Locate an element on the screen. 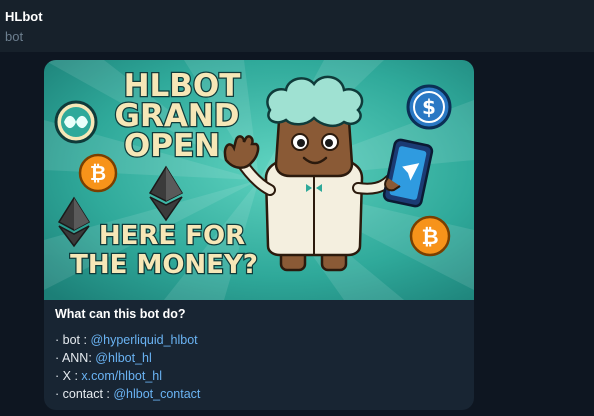 The image size is (594, 416). info-line-x: · X : x.com/hlbot_hl is located at coordinates (260, 376).